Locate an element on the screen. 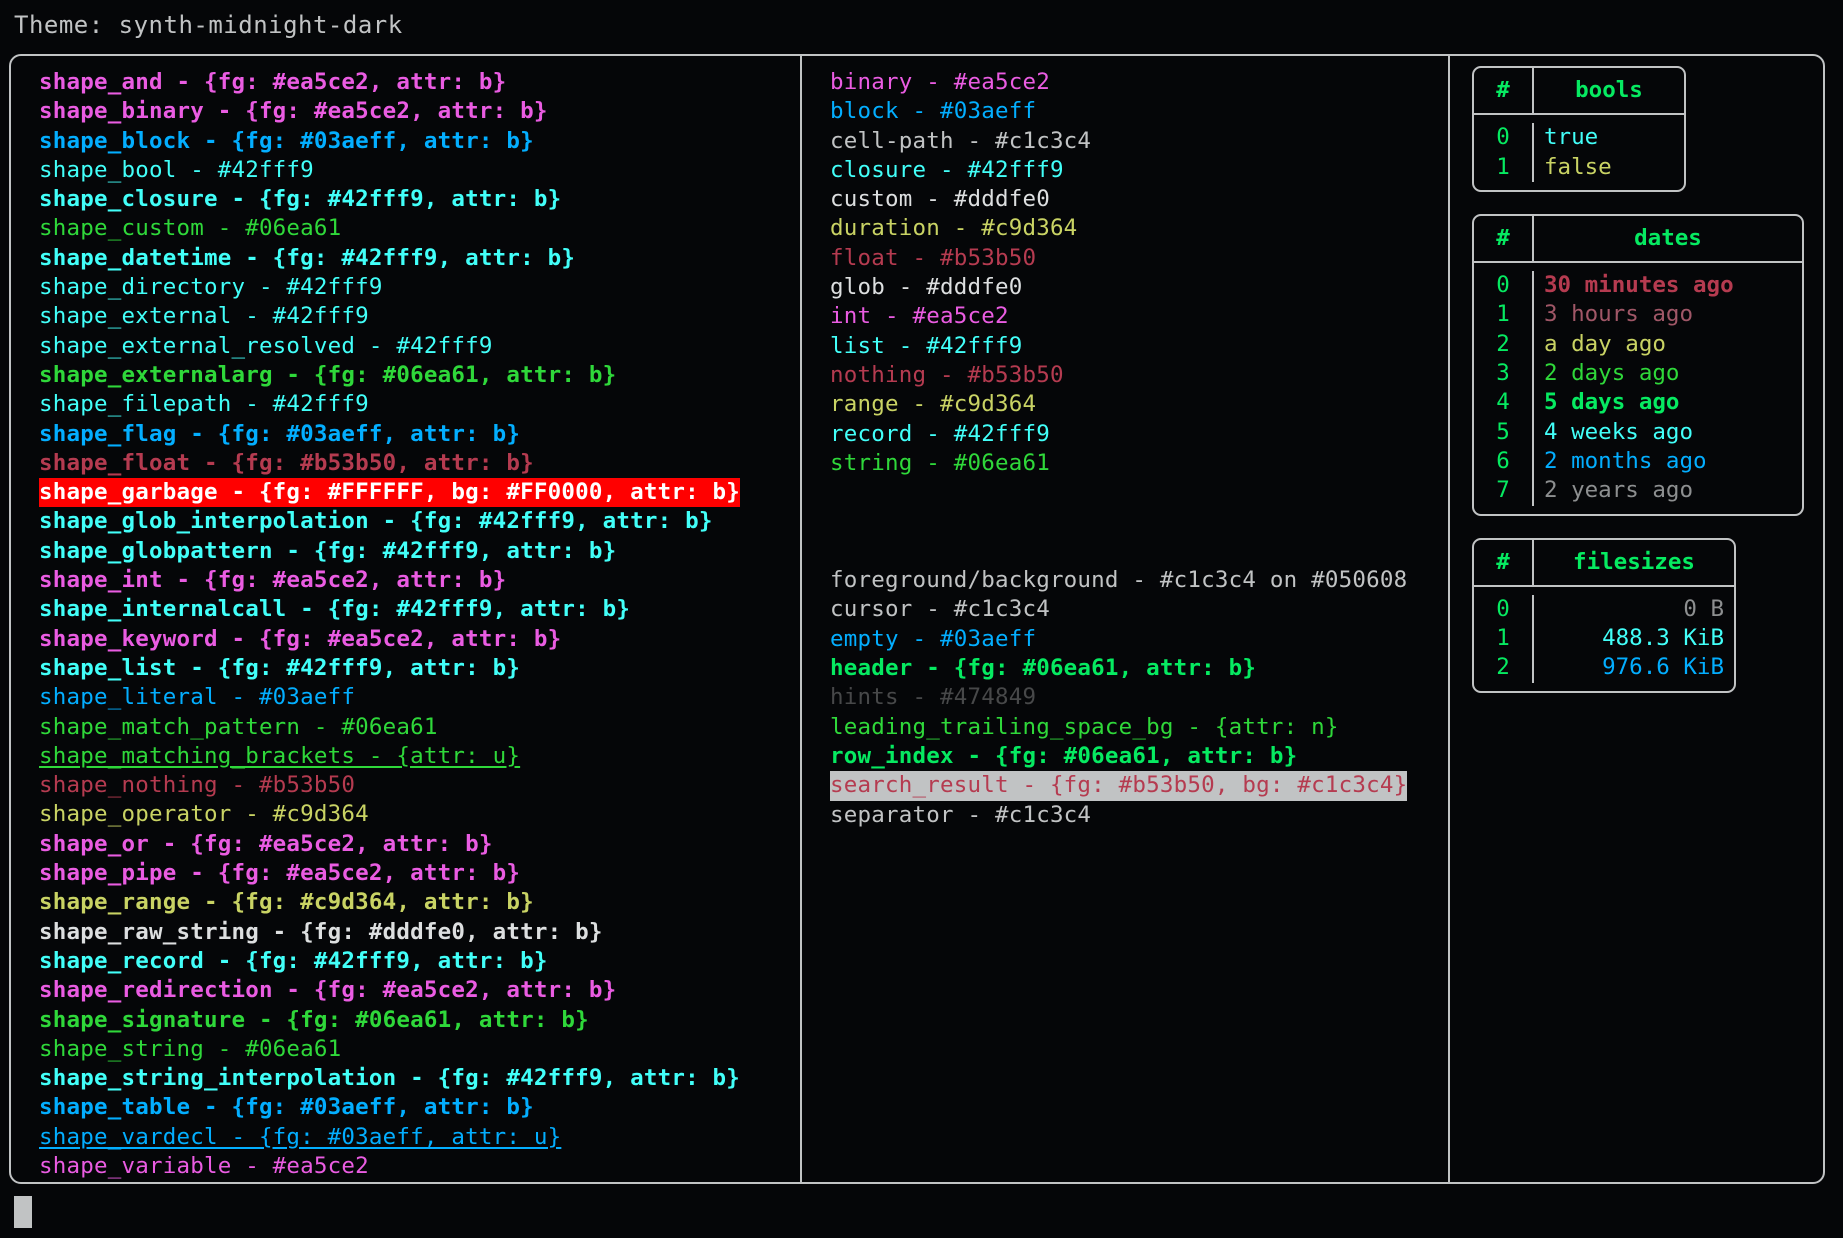 This screenshot has height=1238, width=1843. shape-entry: shape_nothing - #b53b50 is located at coordinates (197, 785).